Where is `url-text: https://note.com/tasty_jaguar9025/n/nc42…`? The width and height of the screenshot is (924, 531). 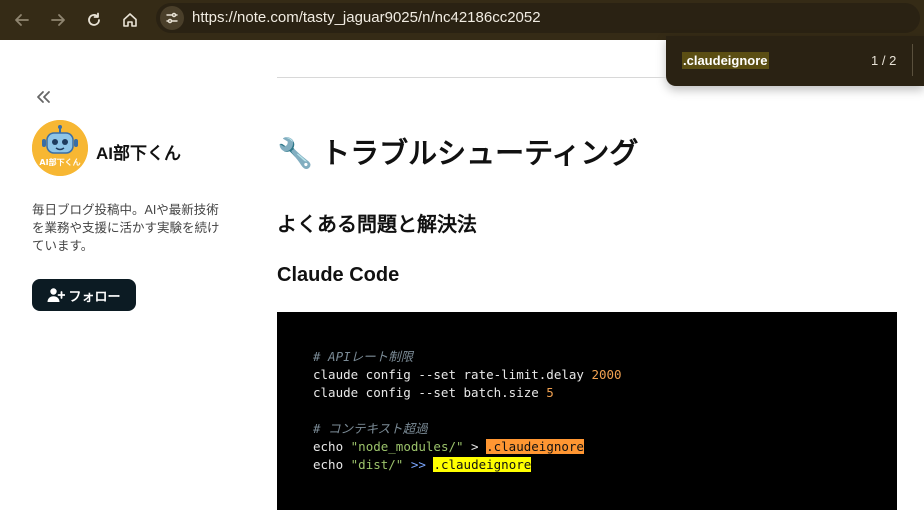 url-text: https://note.com/tasty_jaguar9025/n/nc42… is located at coordinates (366, 17).